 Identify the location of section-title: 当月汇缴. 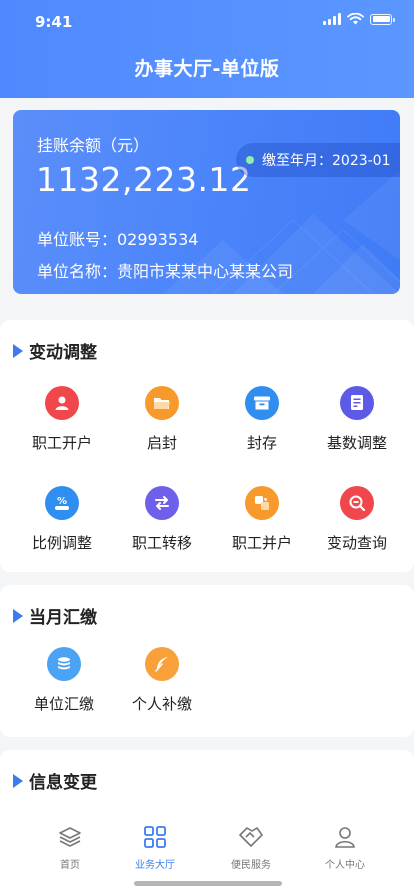
(55, 615).